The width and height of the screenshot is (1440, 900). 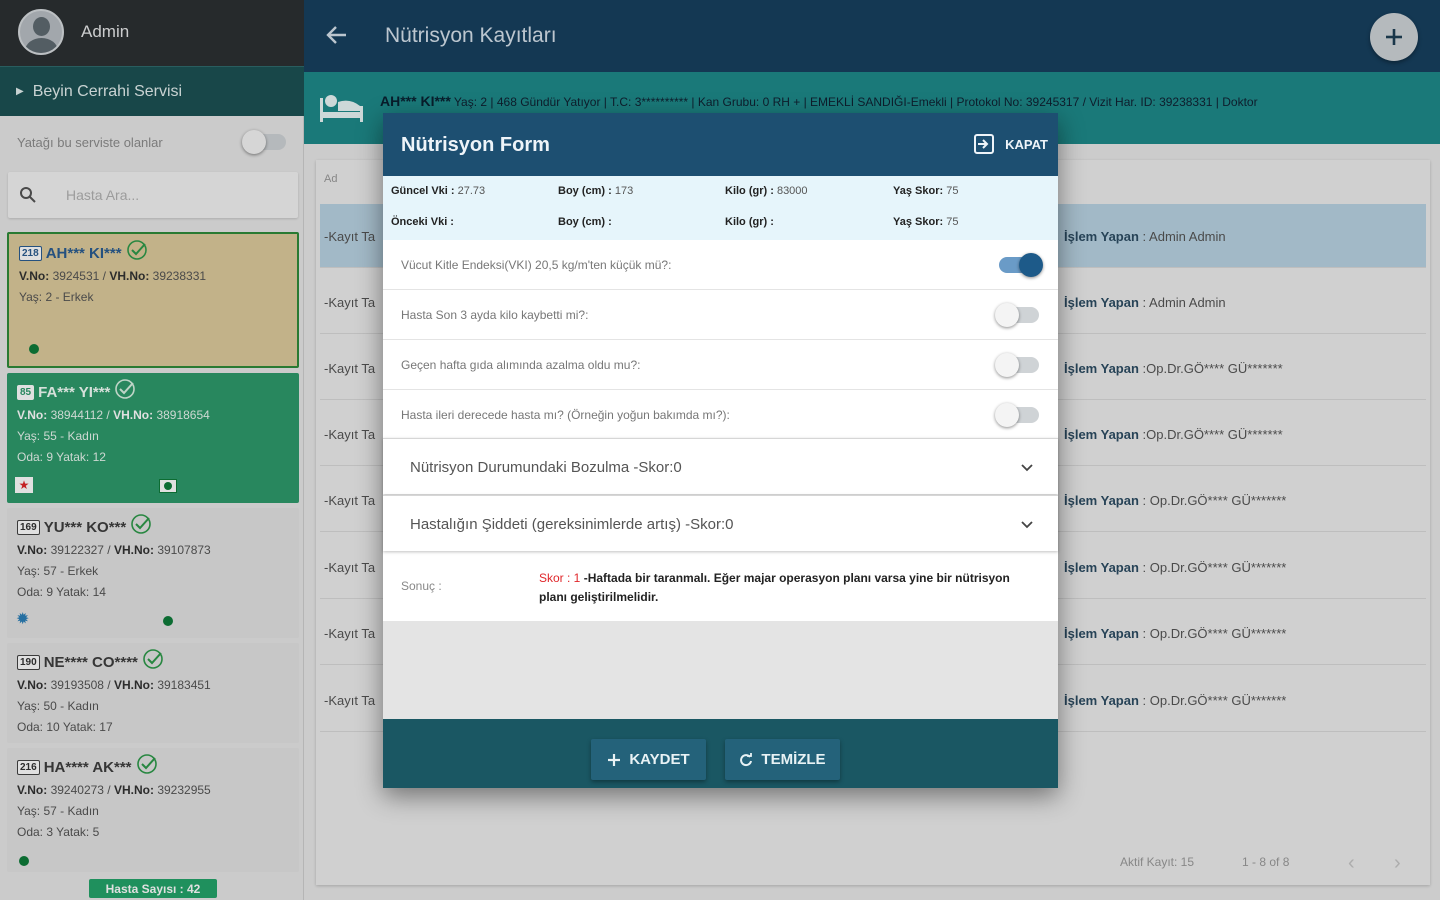 I want to click on refresh-icon, so click(x=746, y=759).